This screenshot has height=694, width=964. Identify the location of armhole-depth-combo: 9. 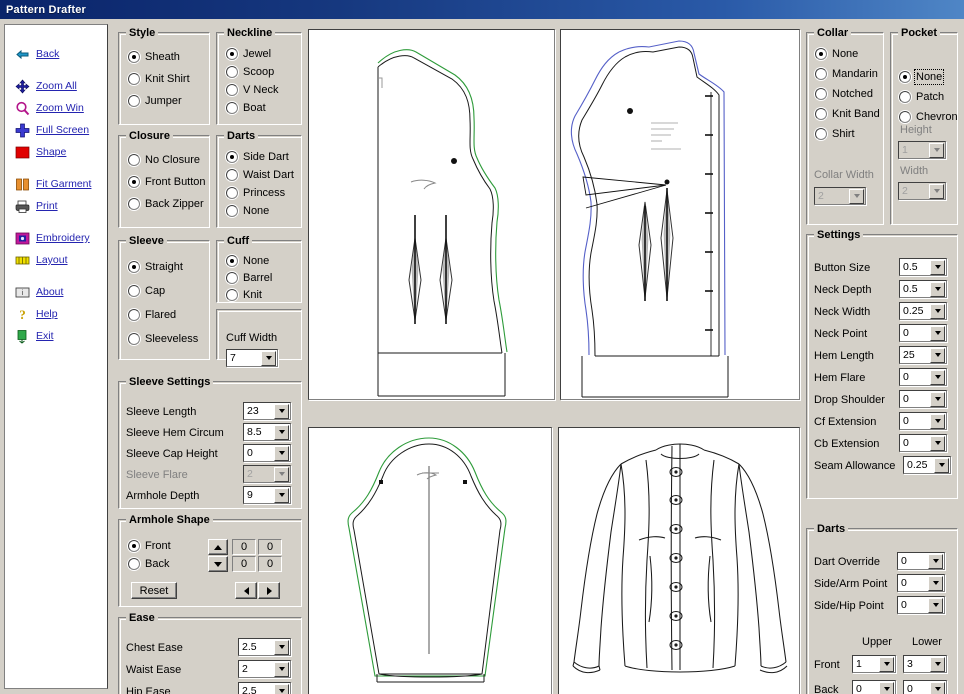
(267, 495).